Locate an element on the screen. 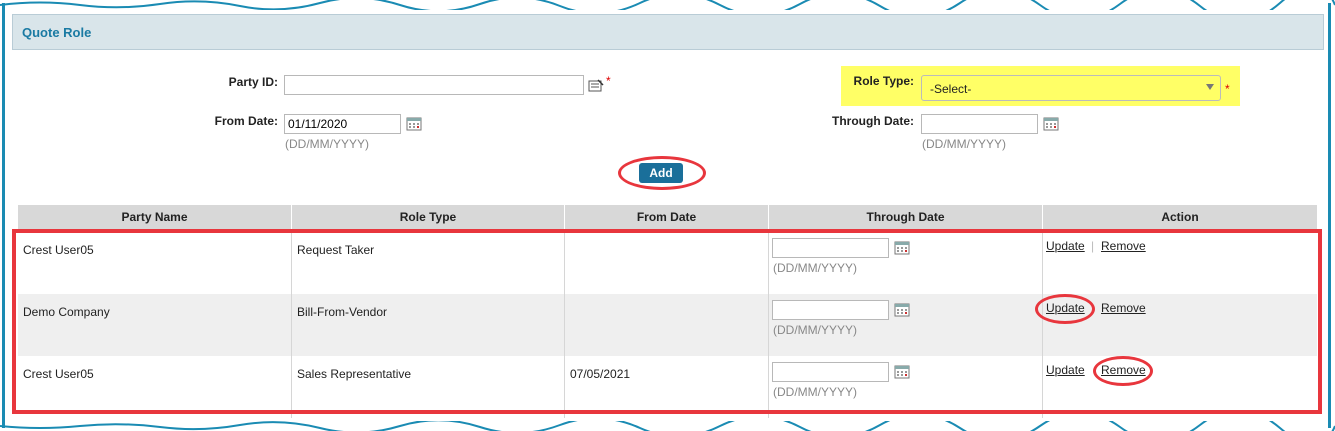 This screenshot has width=1335, height=431. column-header: From Date is located at coordinates (667, 217).